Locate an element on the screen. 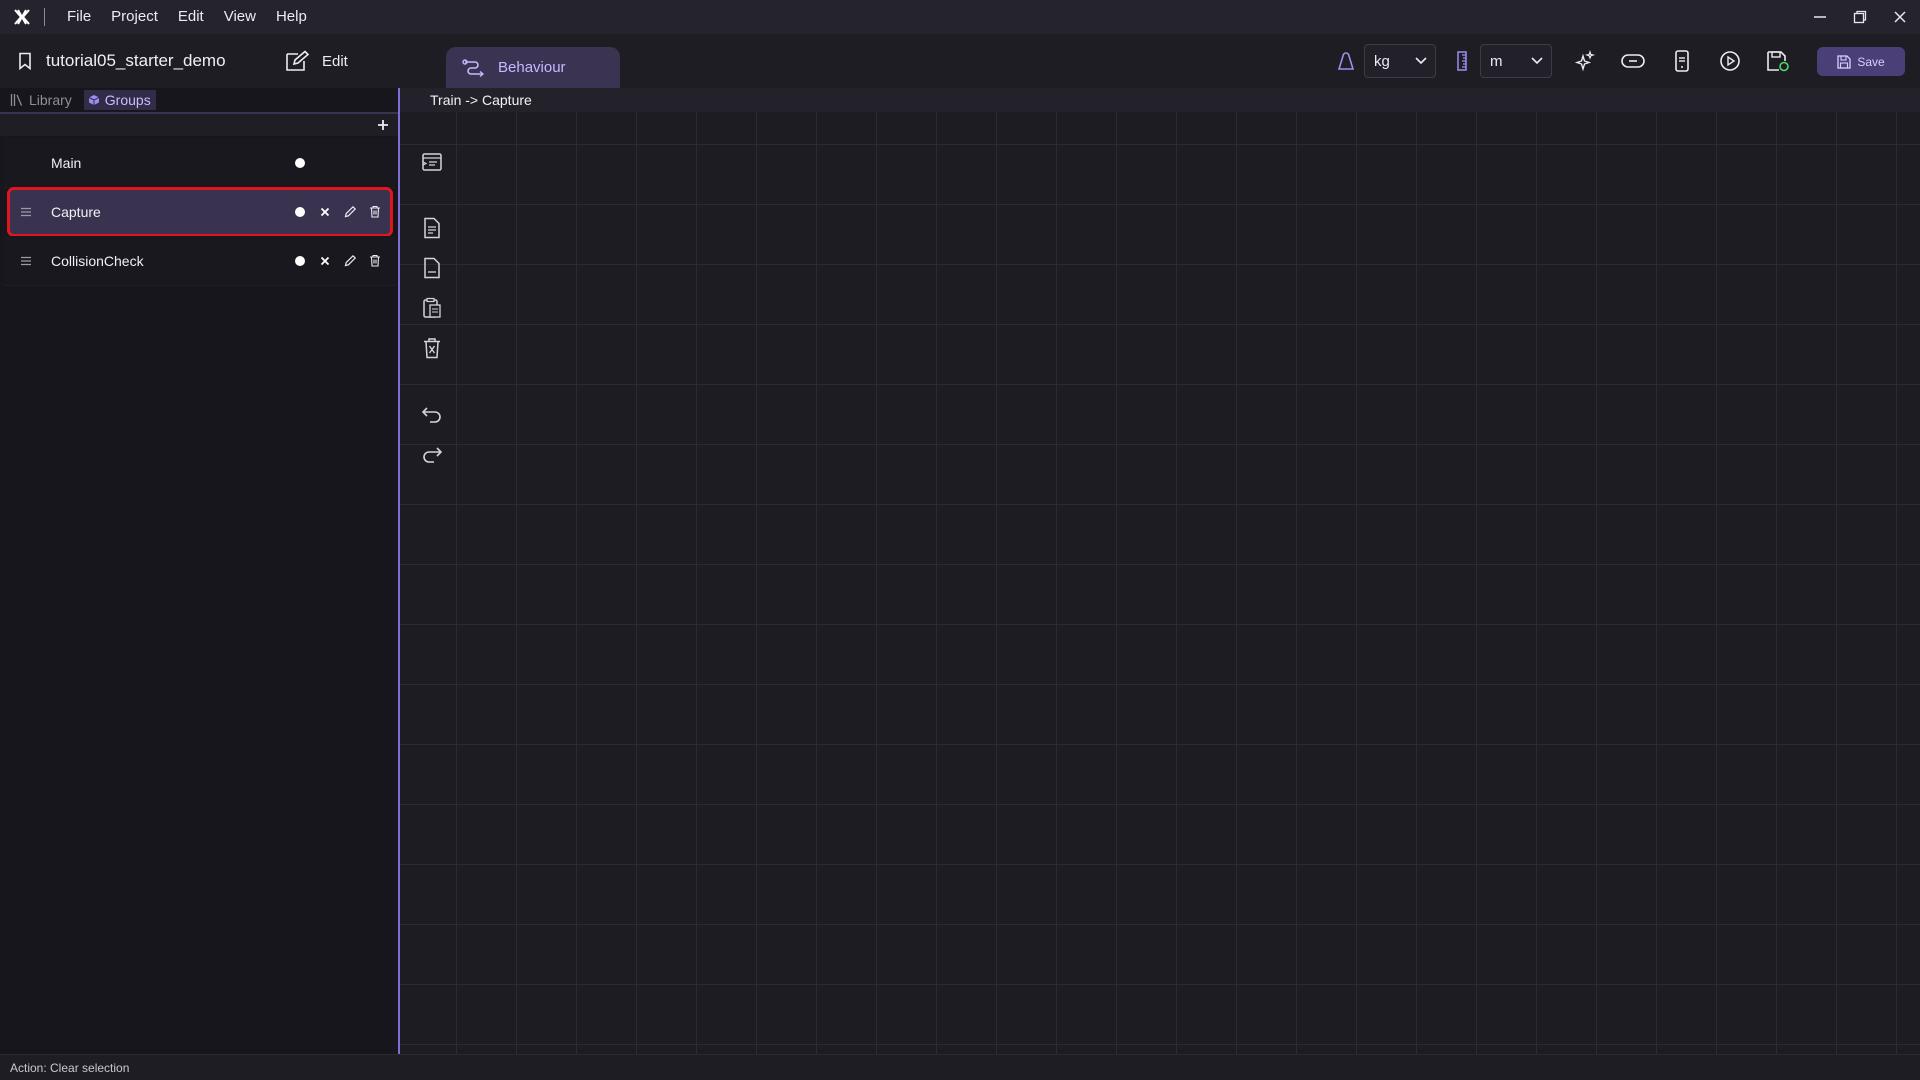  group-row-collisioncheck: CollisionCheck is located at coordinates (200, 261).